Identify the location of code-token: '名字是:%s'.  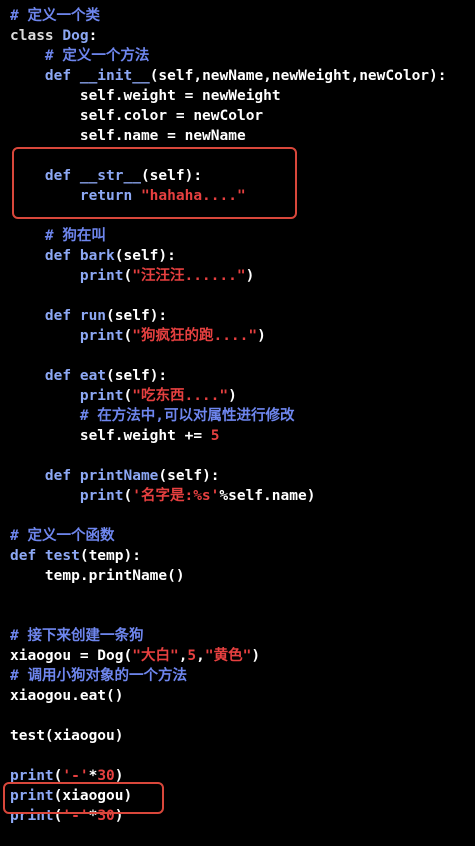
(176, 496).